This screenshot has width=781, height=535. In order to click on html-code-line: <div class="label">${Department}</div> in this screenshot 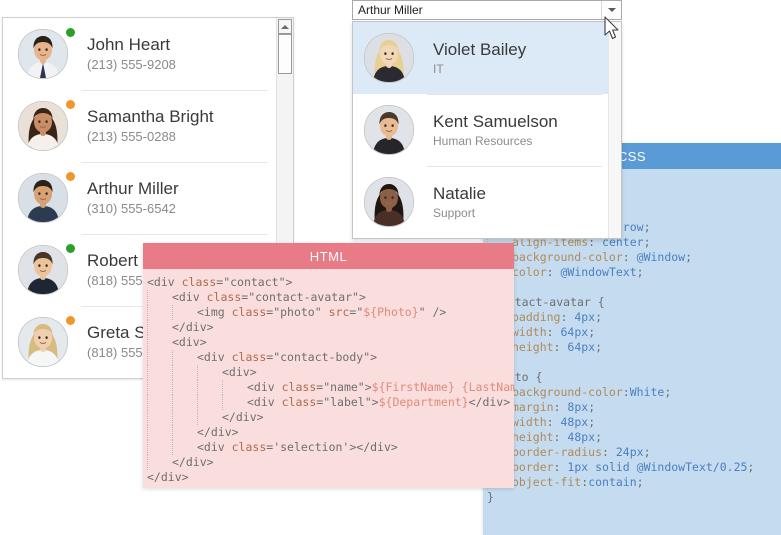, I will do `click(330, 402)`.